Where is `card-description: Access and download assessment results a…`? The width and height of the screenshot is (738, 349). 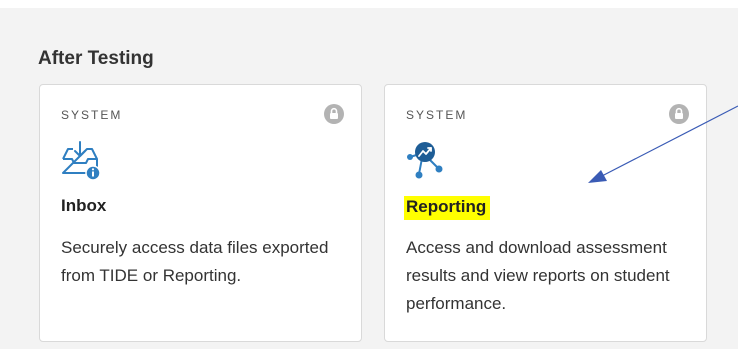
card-description: Access and download assessment results a… is located at coordinates (538, 275).